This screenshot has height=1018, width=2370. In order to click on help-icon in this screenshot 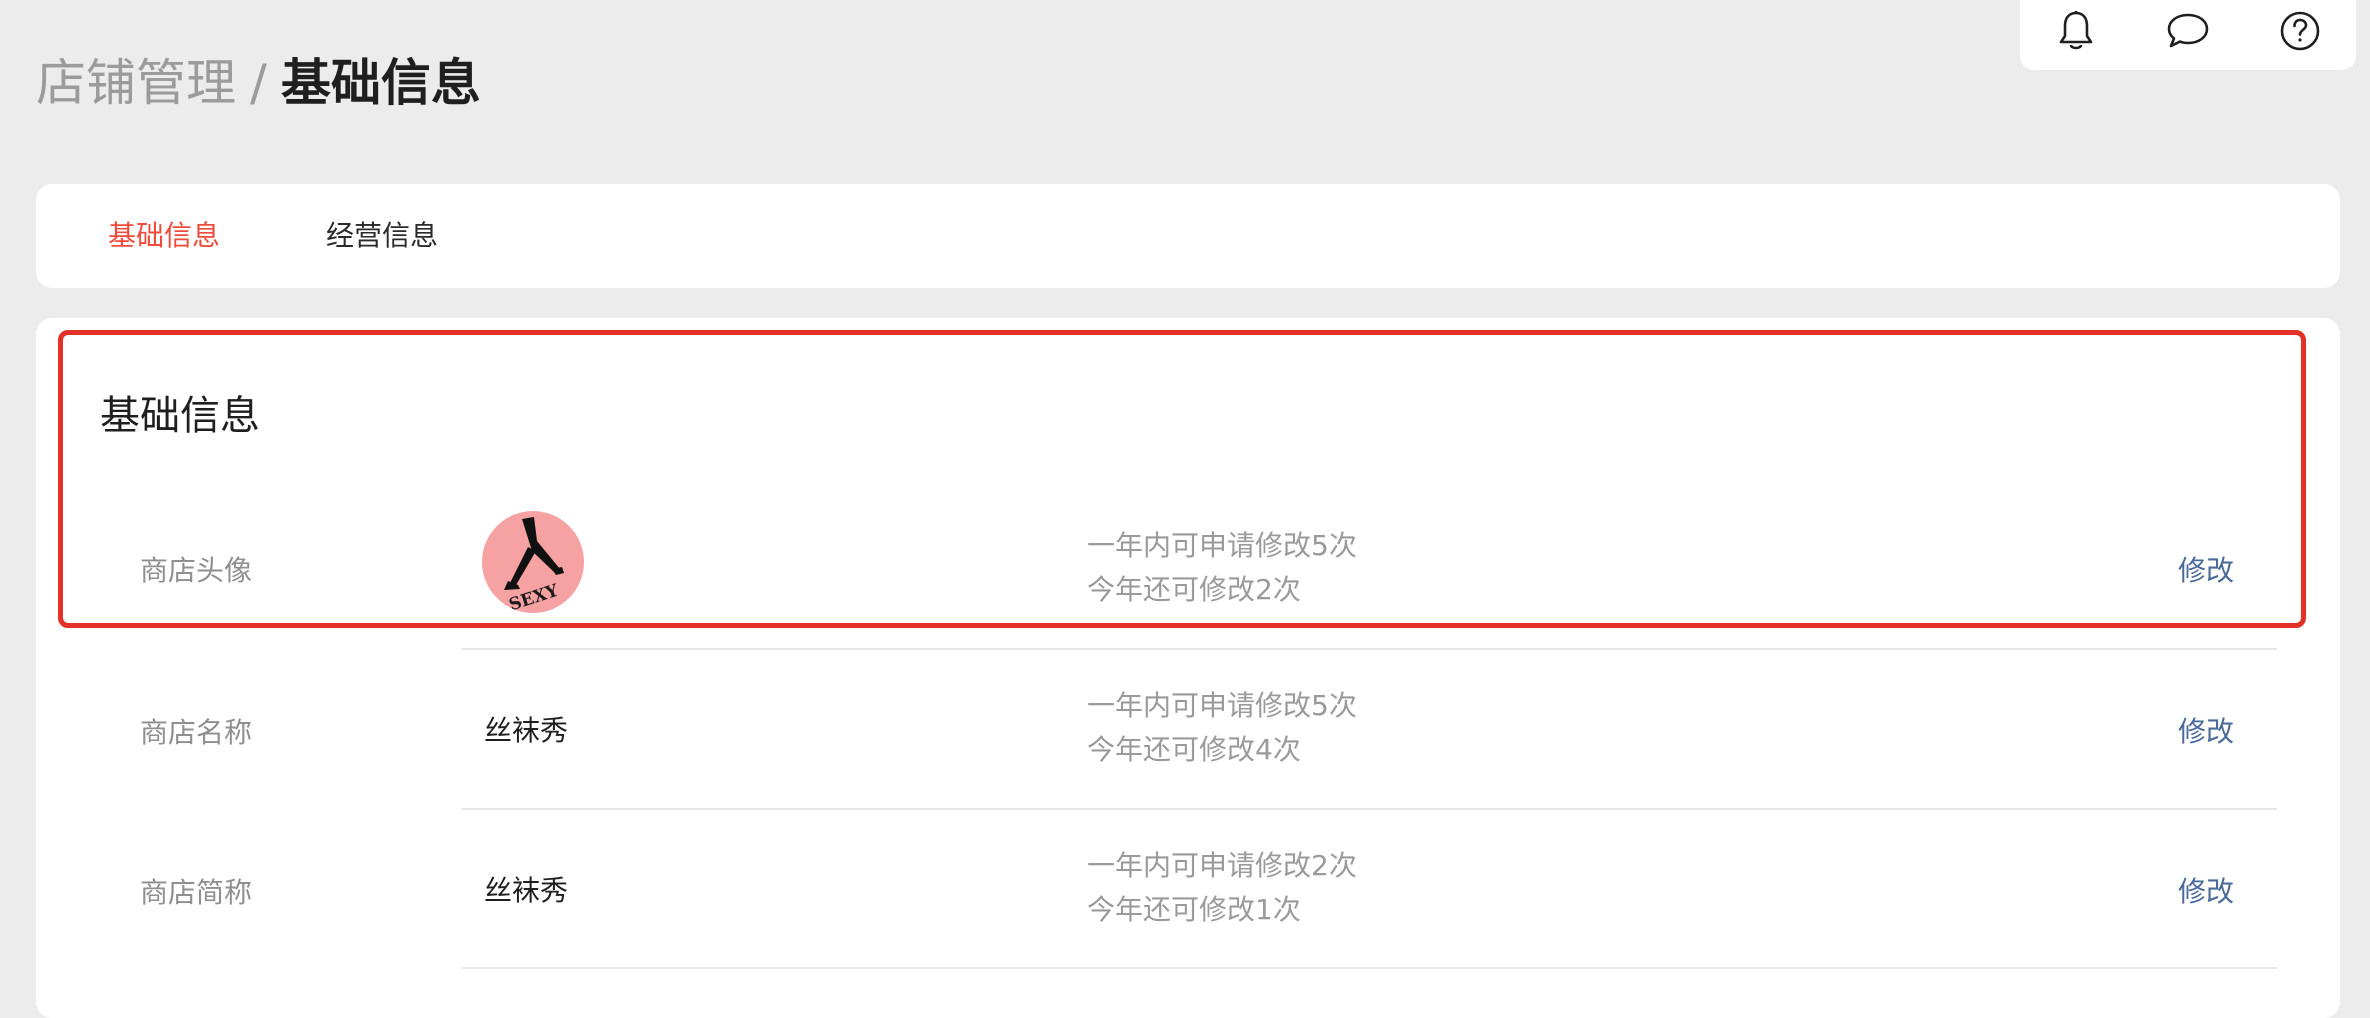, I will do `click(2300, 31)`.